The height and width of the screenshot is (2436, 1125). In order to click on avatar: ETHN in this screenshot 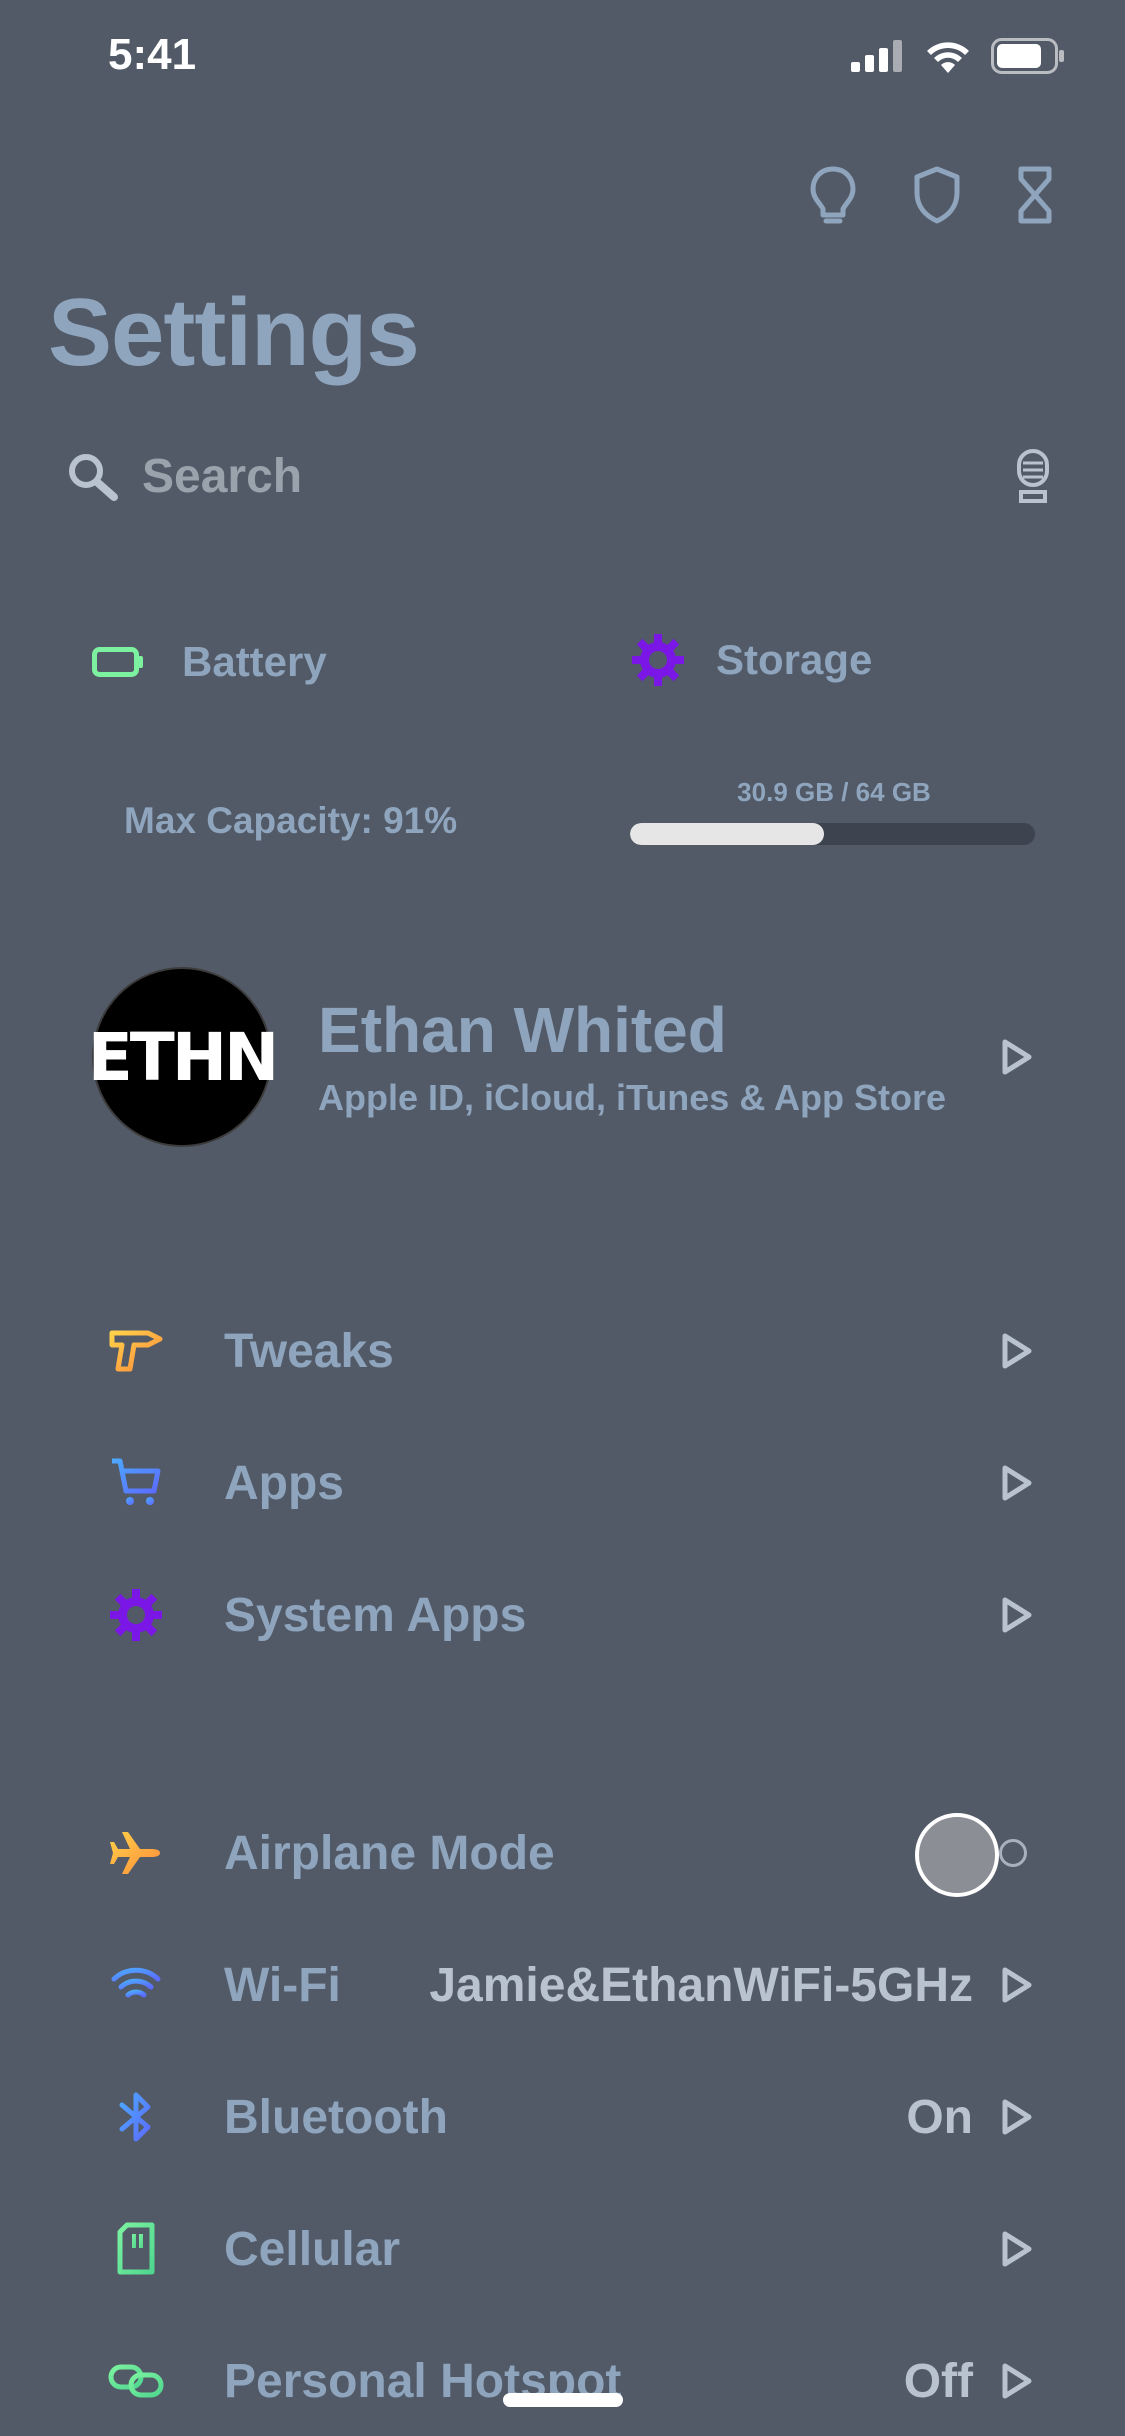, I will do `click(183, 1057)`.